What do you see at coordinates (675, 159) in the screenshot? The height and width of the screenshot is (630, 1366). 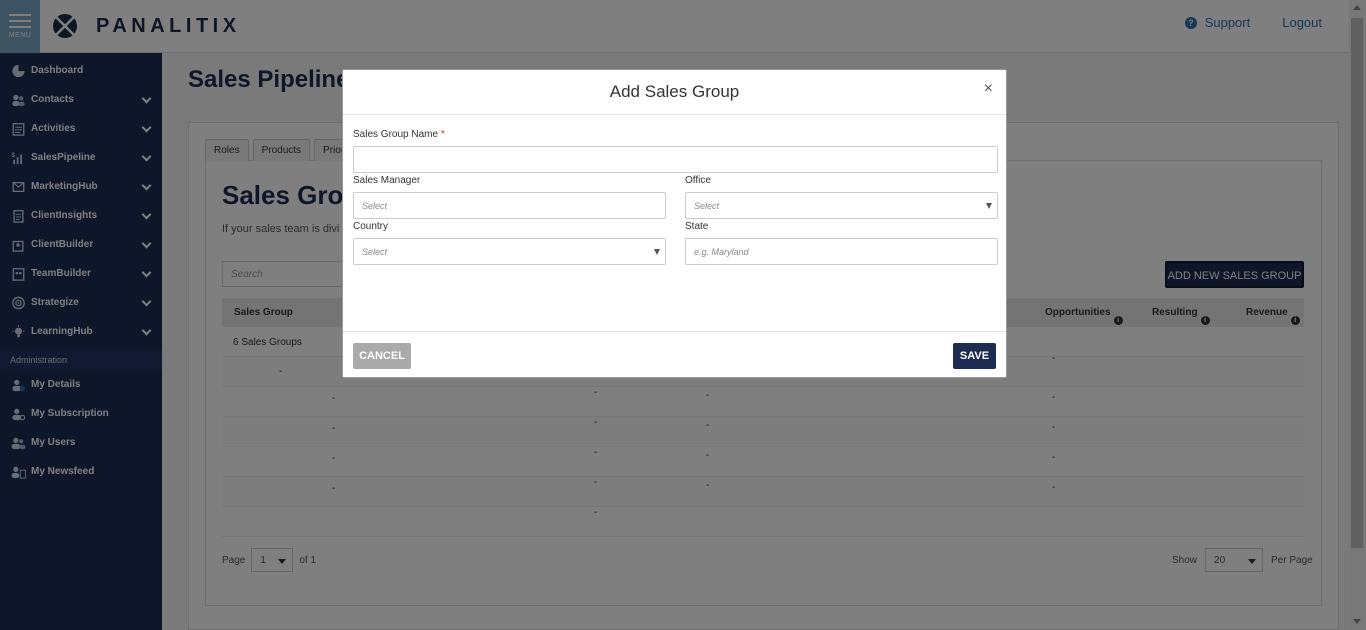 I see `sales-group-name-input` at bounding box center [675, 159].